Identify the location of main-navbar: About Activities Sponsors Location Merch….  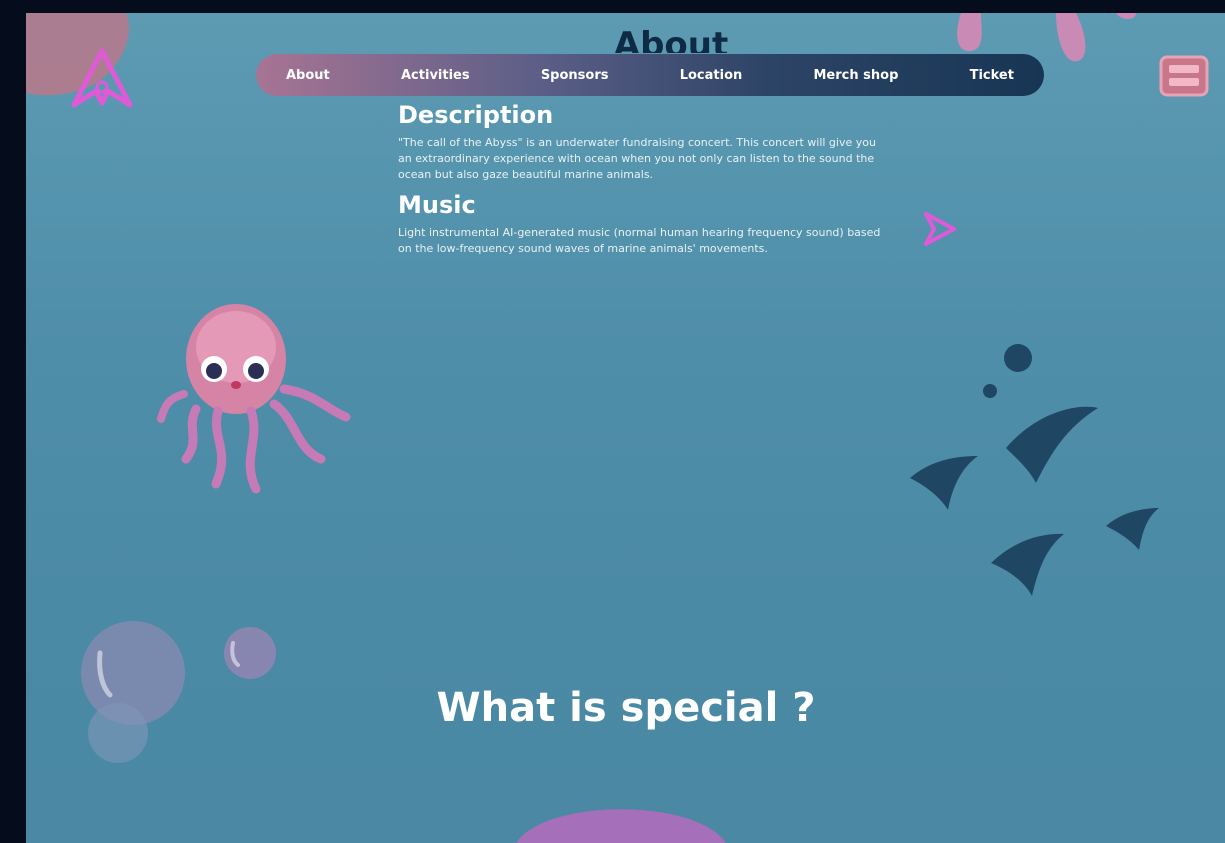
(650, 75).